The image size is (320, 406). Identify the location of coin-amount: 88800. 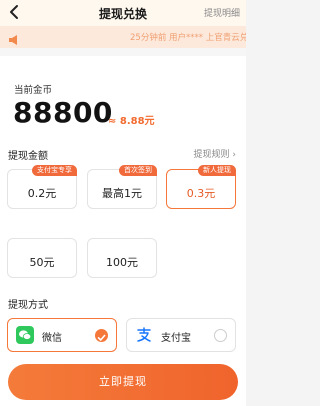
(63, 112).